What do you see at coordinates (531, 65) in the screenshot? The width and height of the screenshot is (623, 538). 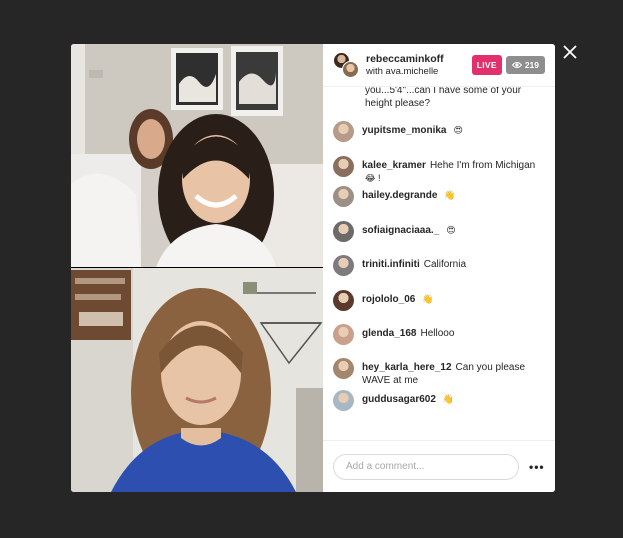 I see `viewer-count: 219` at bounding box center [531, 65].